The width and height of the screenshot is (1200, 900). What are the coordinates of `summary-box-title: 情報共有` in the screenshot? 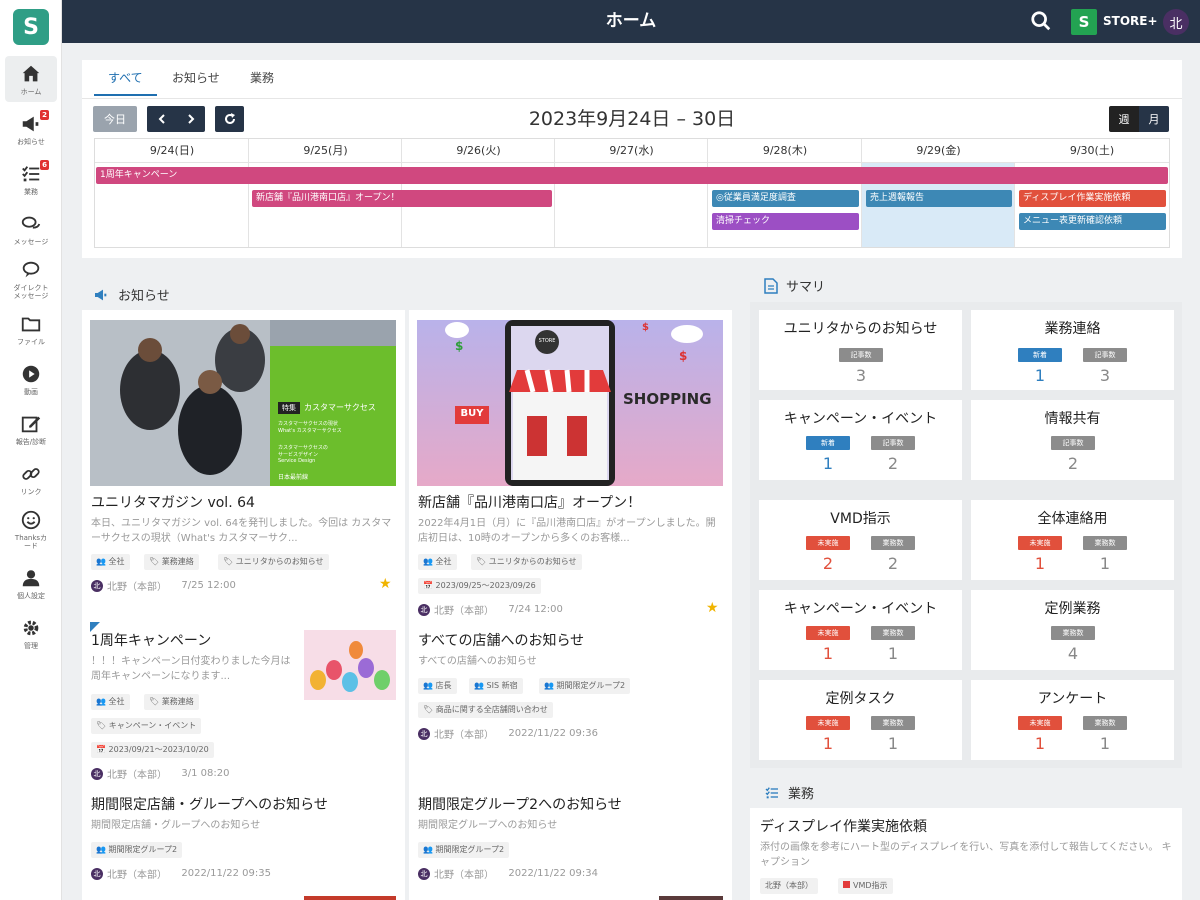 It's located at (1072, 419).